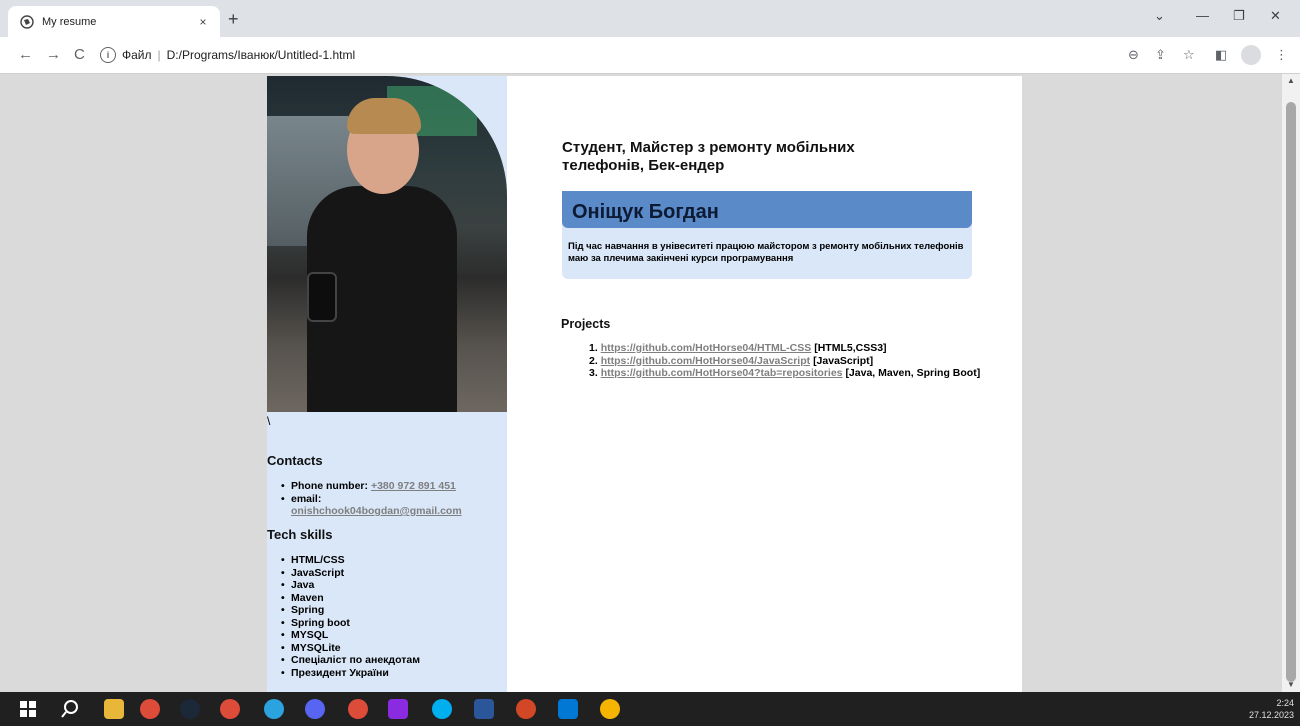 The image size is (1300, 726). Describe the element at coordinates (233, 19) in the screenshot. I see `new-tab-button: +` at that location.